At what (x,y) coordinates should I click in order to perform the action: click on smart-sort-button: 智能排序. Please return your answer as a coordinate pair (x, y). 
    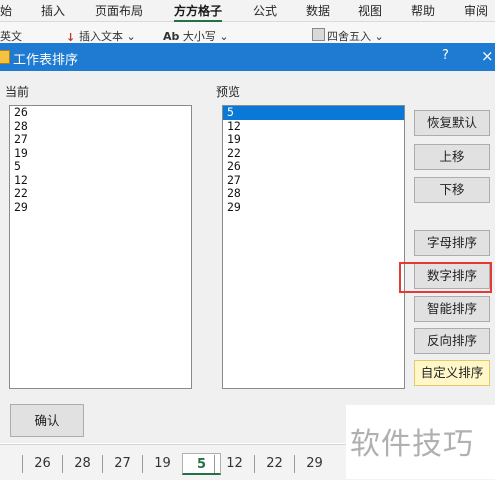
    Looking at the image, I should click on (452, 309).